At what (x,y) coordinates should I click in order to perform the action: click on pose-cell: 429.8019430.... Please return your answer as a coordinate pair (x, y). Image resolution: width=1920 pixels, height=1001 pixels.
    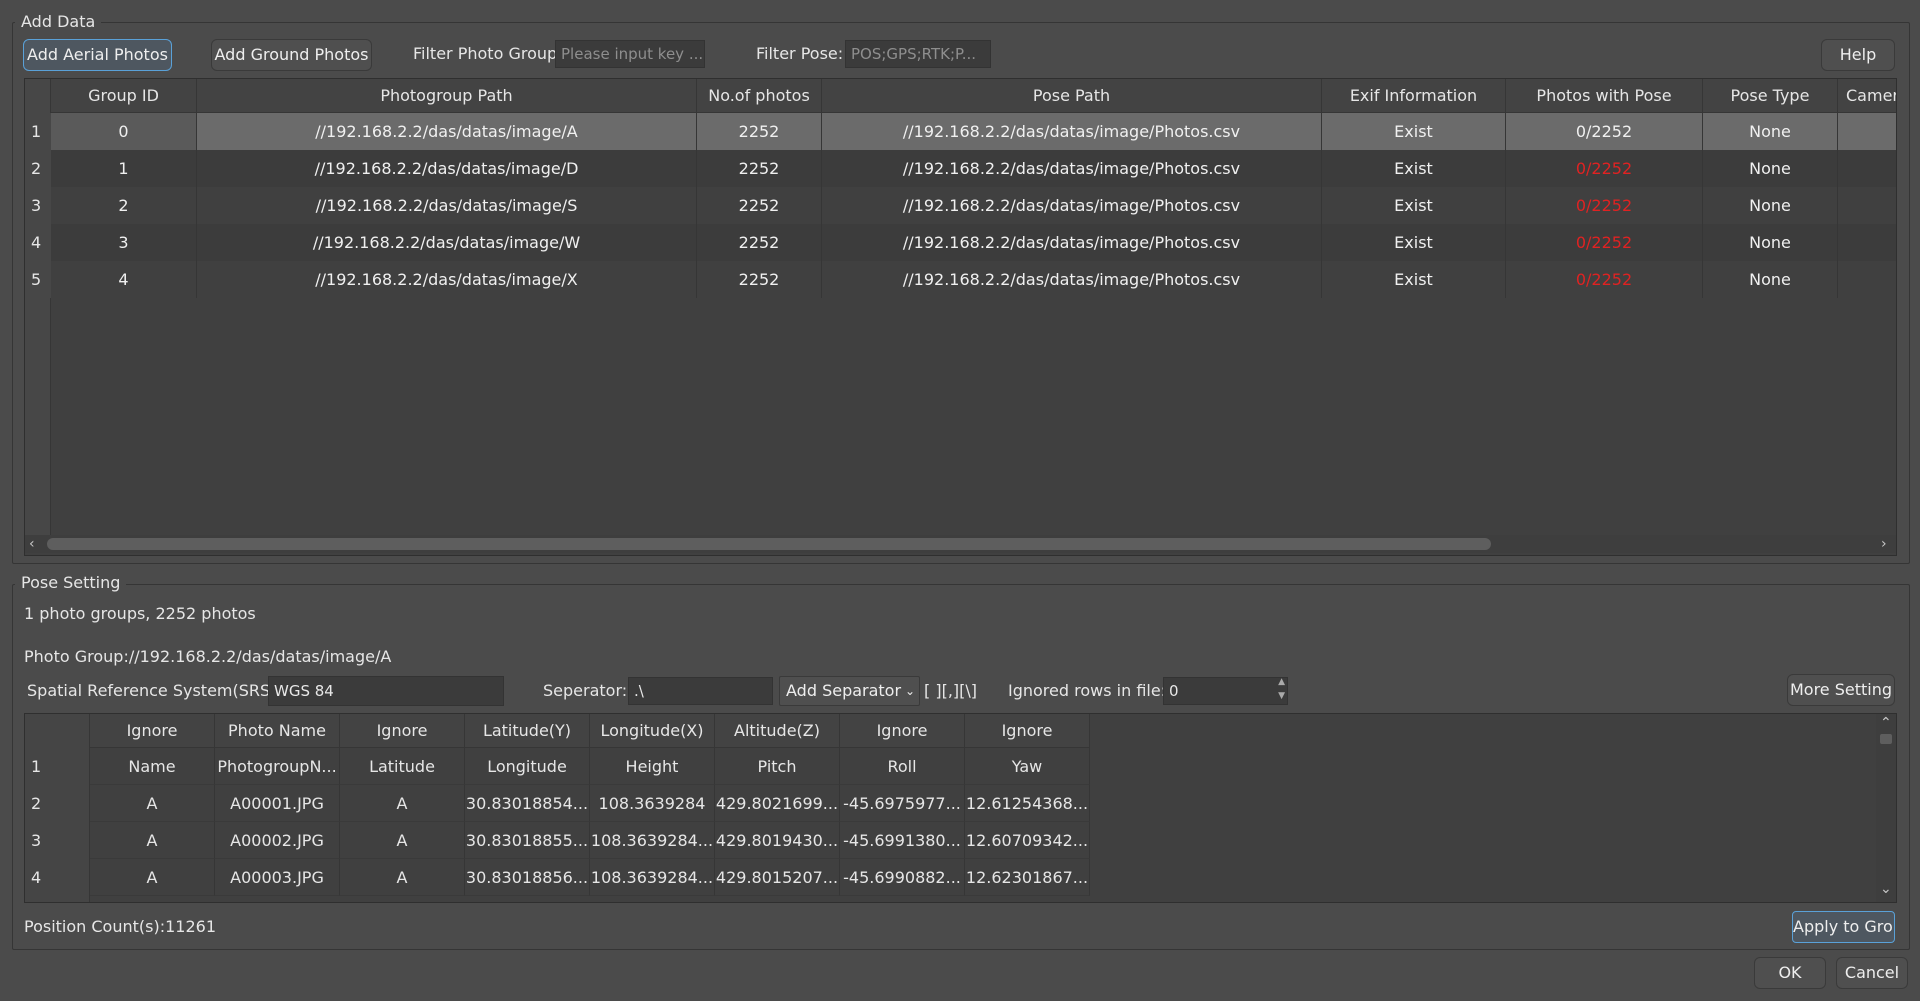
    Looking at the image, I should click on (777, 840).